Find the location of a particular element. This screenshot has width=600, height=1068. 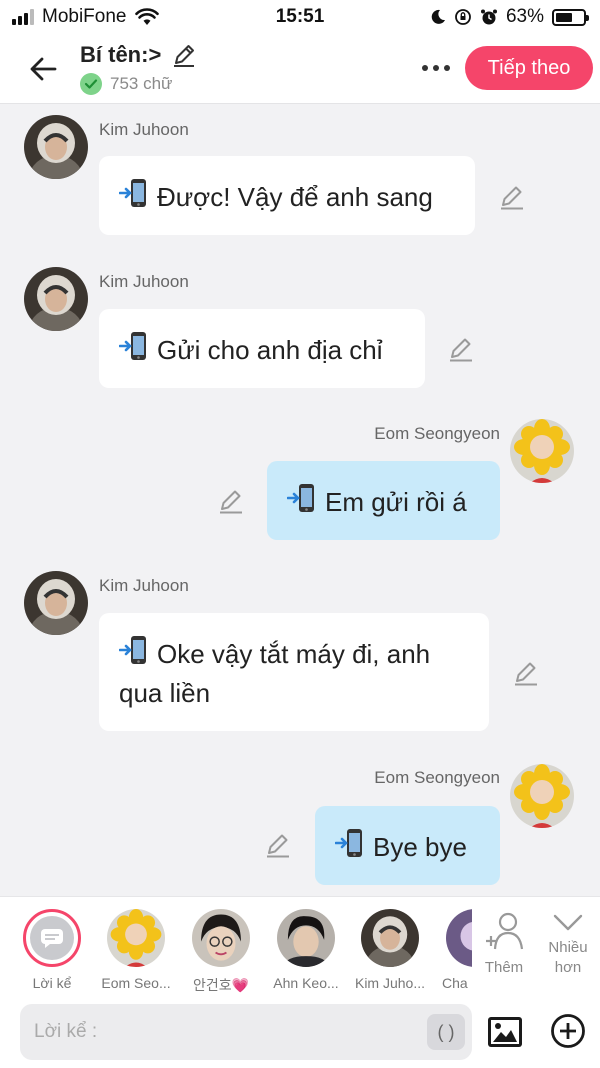

more-options-button is located at coordinates (436, 68).